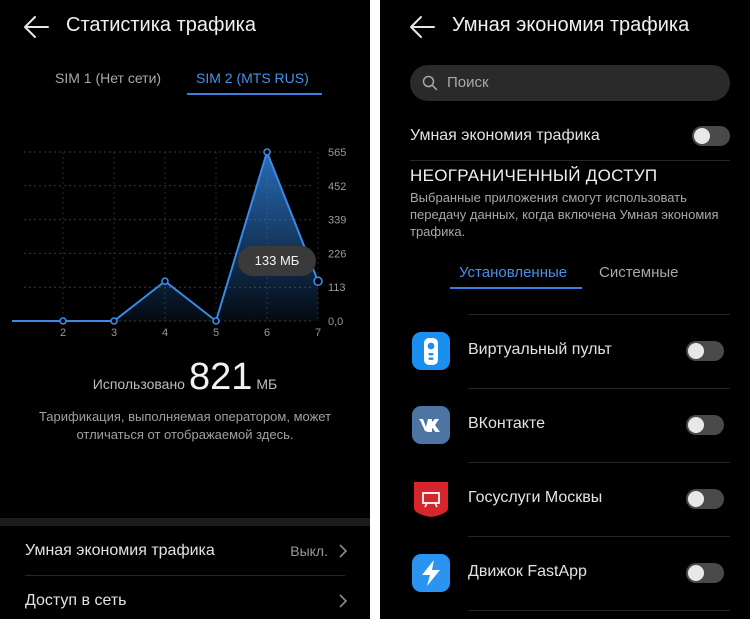 The width and height of the screenshot is (750, 619). I want to click on smart-saving-row: Умная экономия трафика, so click(570, 137).